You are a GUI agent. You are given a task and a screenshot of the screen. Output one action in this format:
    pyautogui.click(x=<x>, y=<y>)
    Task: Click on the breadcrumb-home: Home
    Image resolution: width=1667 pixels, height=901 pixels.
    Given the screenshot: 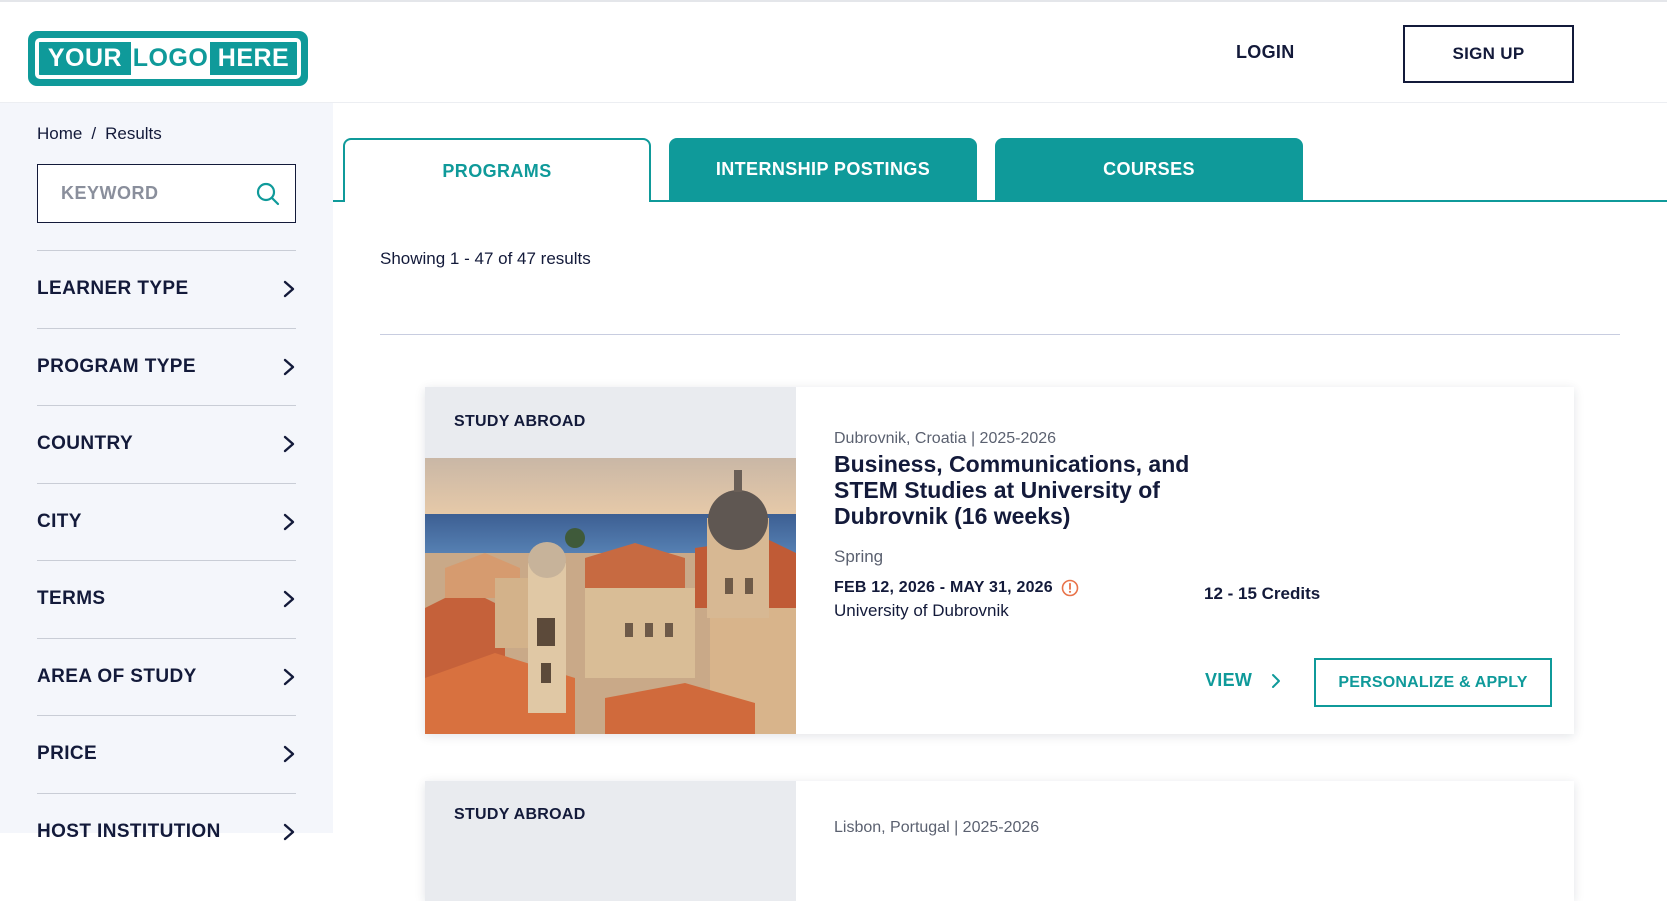 What is the action you would take?
    pyautogui.click(x=59, y=134)
    